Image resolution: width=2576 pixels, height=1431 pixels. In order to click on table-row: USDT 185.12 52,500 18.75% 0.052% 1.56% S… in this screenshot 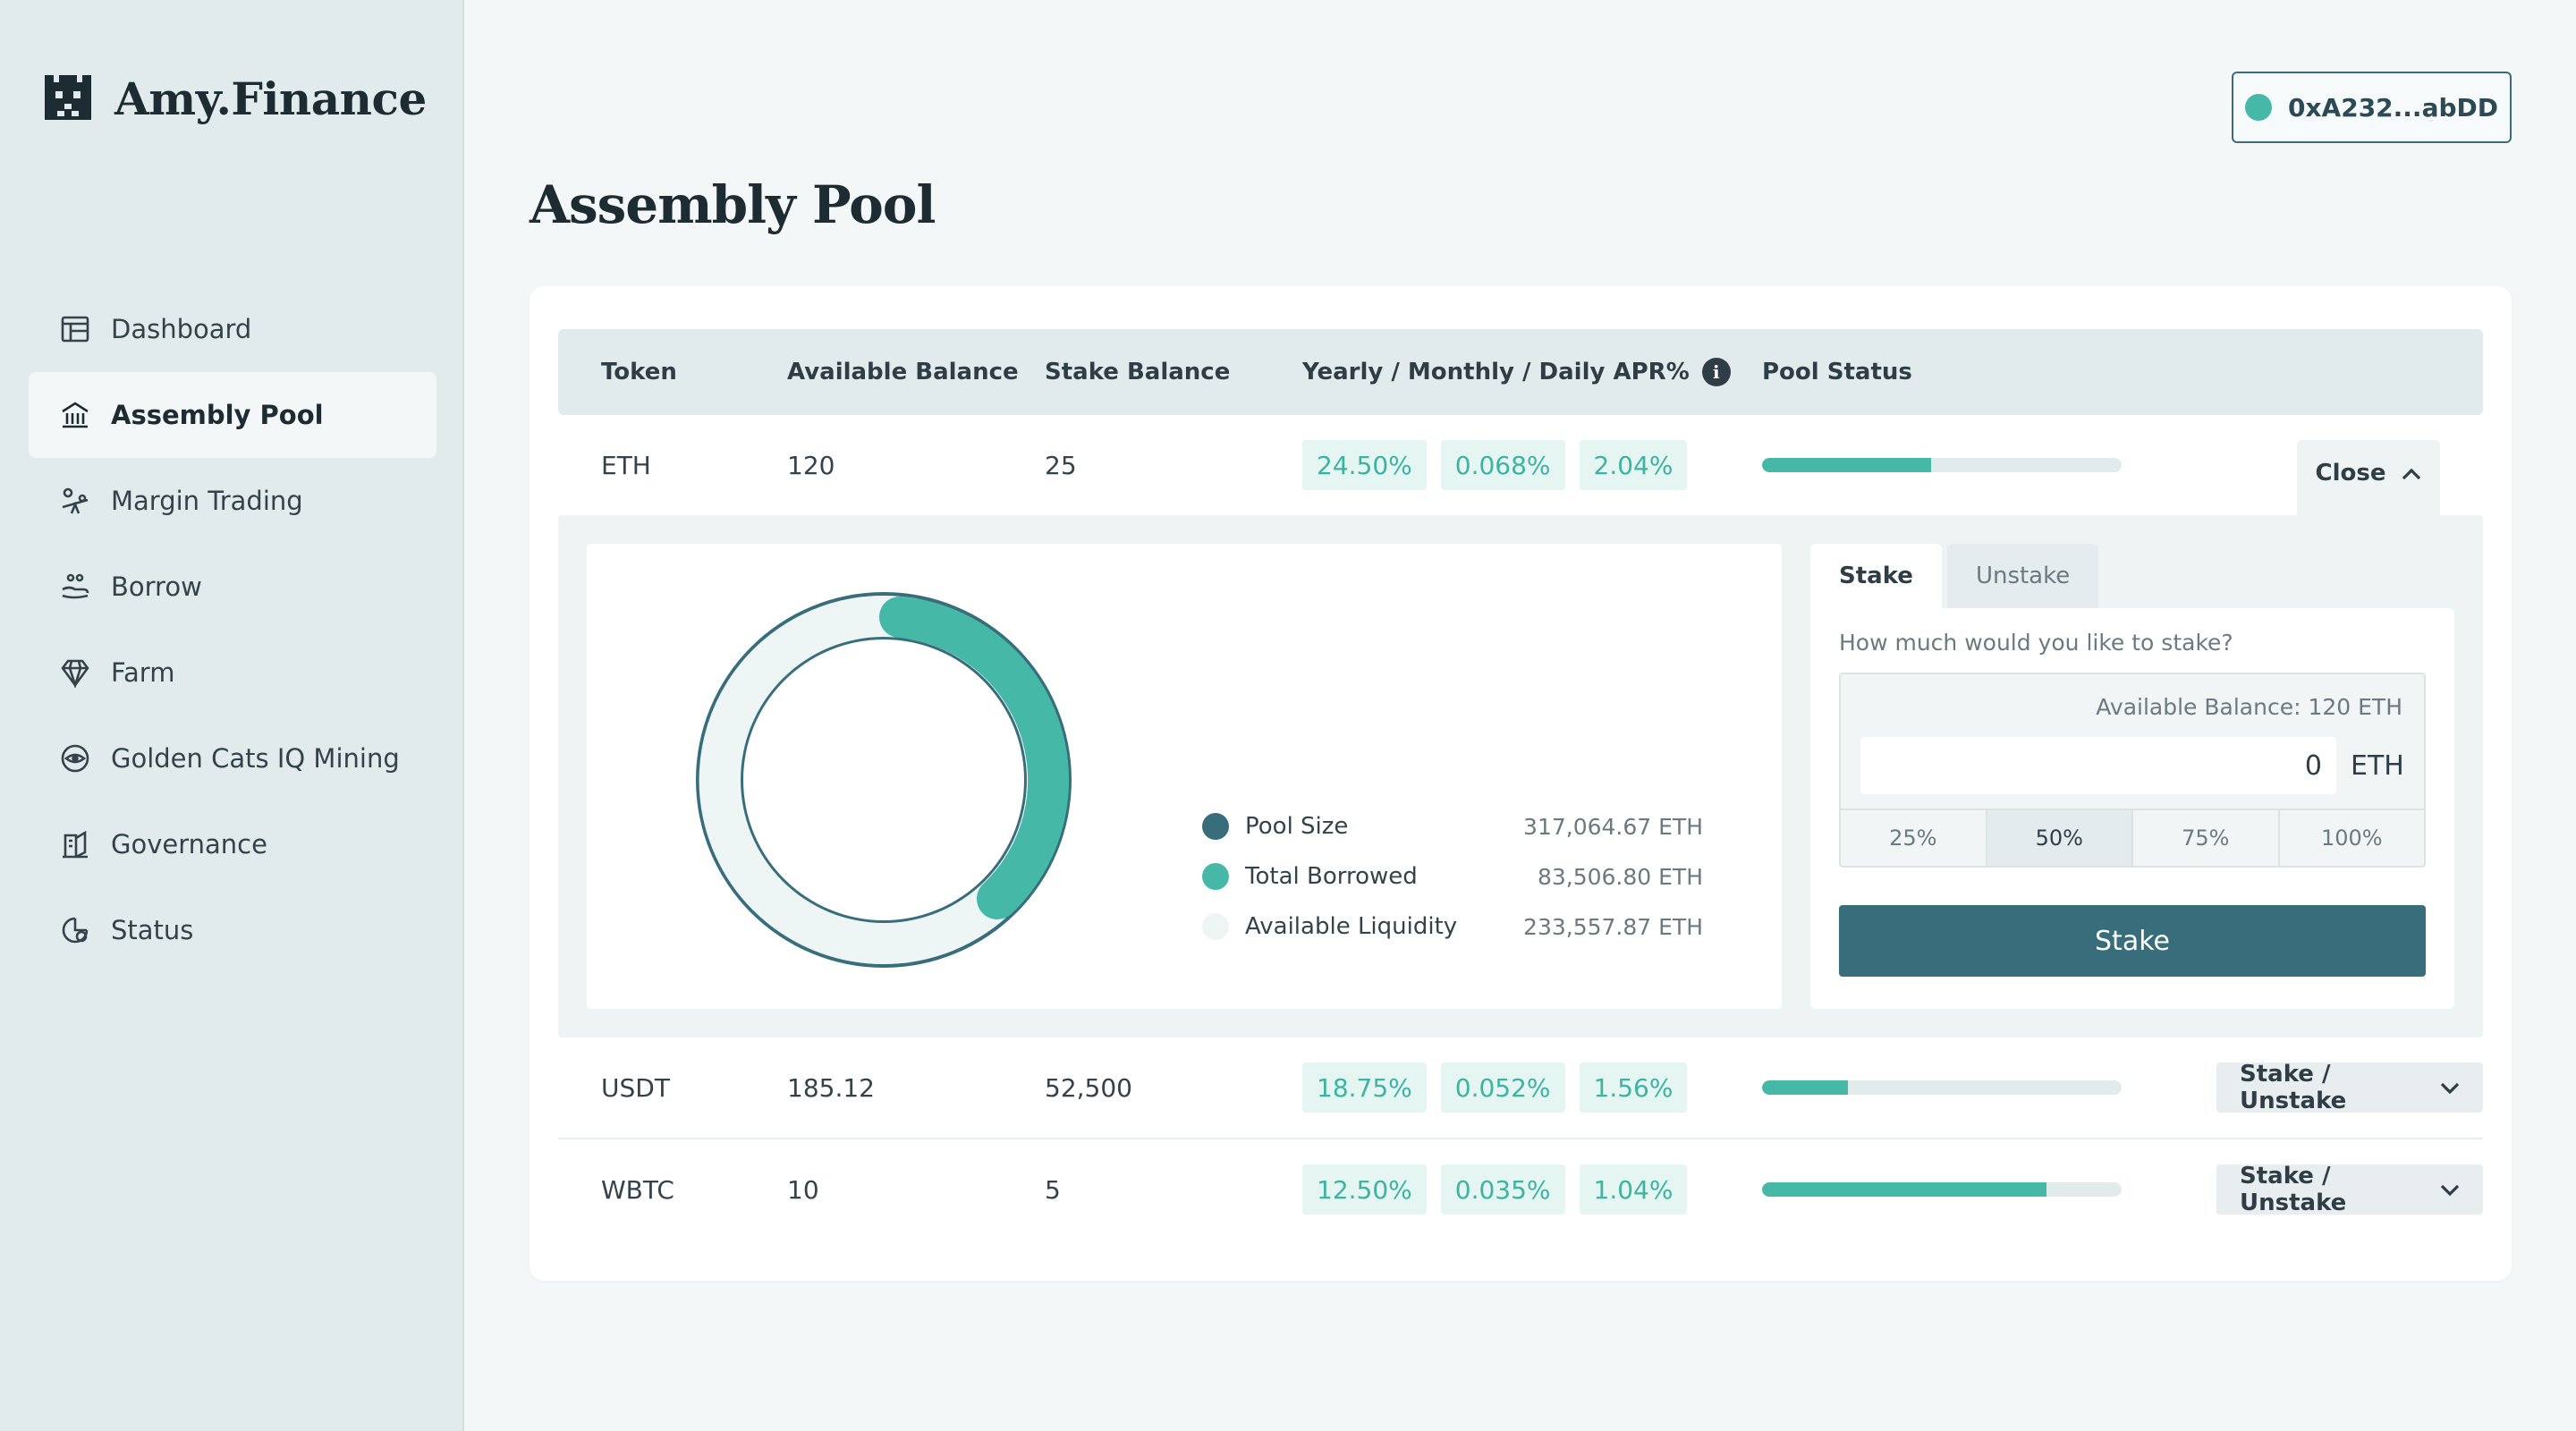, I will do `click(1520, 1087)`.